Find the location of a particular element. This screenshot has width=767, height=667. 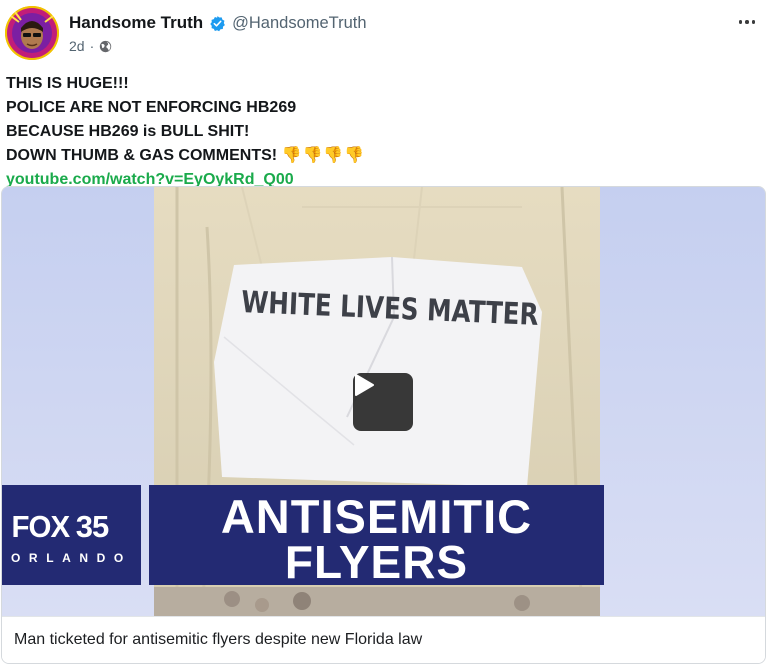

author-line: Handsome Truth @HandsomeTruth is located at coordinates (218, 23).